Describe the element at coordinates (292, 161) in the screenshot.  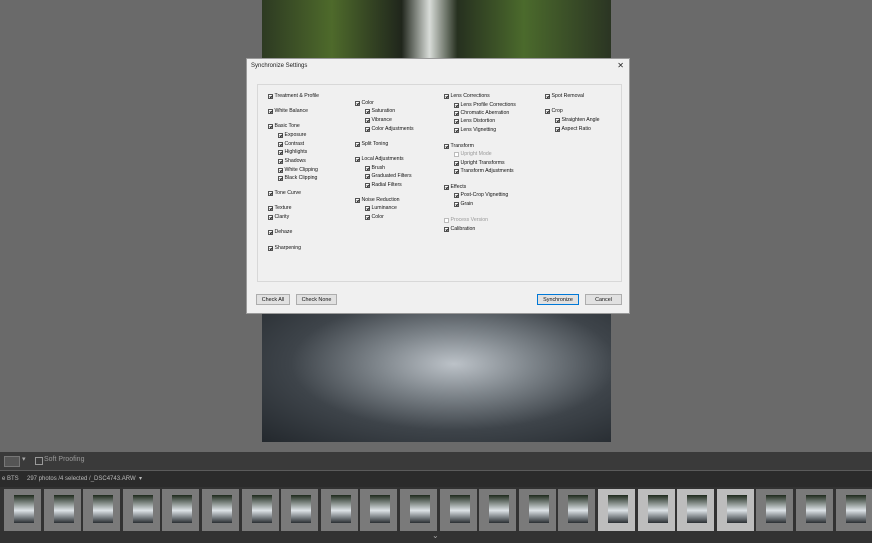
I see `checkbox-shadows: Shadows` at that location.